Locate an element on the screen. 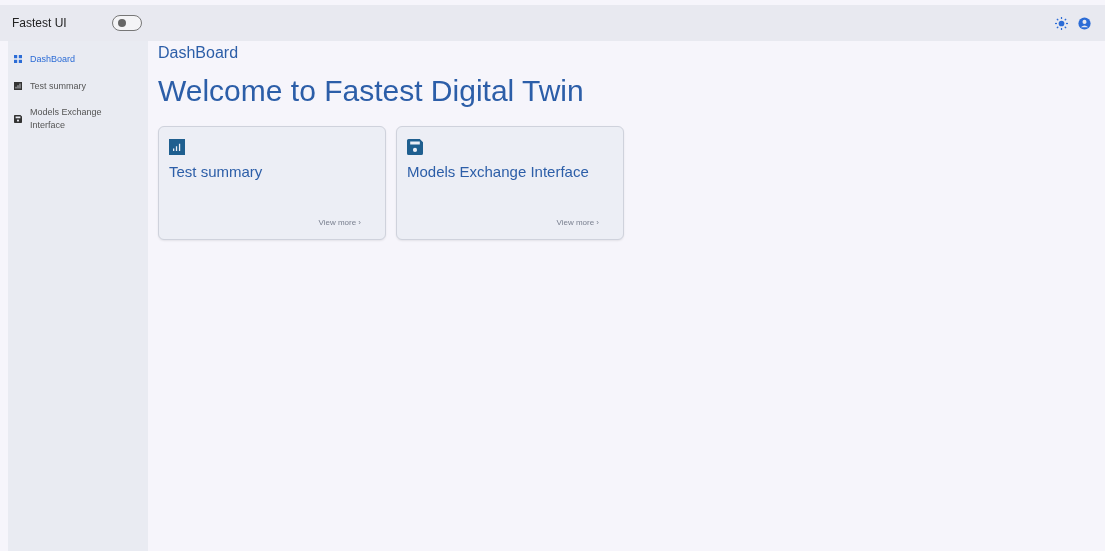 The image size is (1105, 551). card-title: Models Exchange Interface is located at coordinates (498, 171).